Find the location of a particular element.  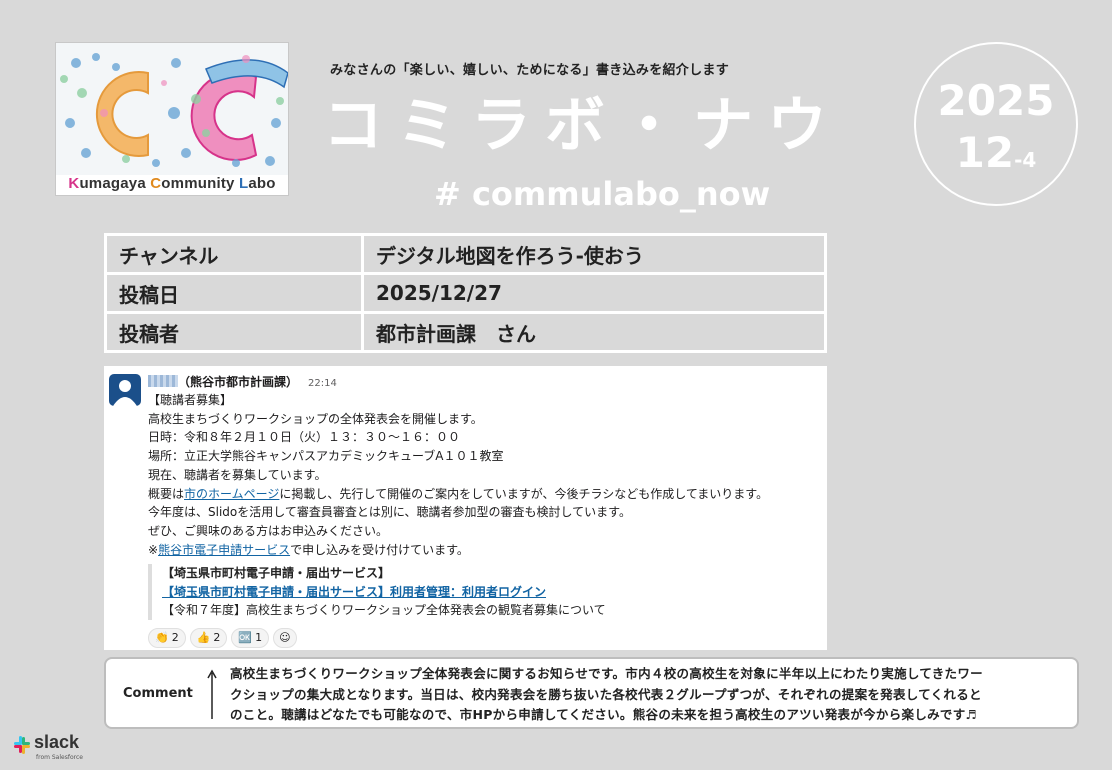

date-value: 2025/12/27 is located at coordinates (594, 293).